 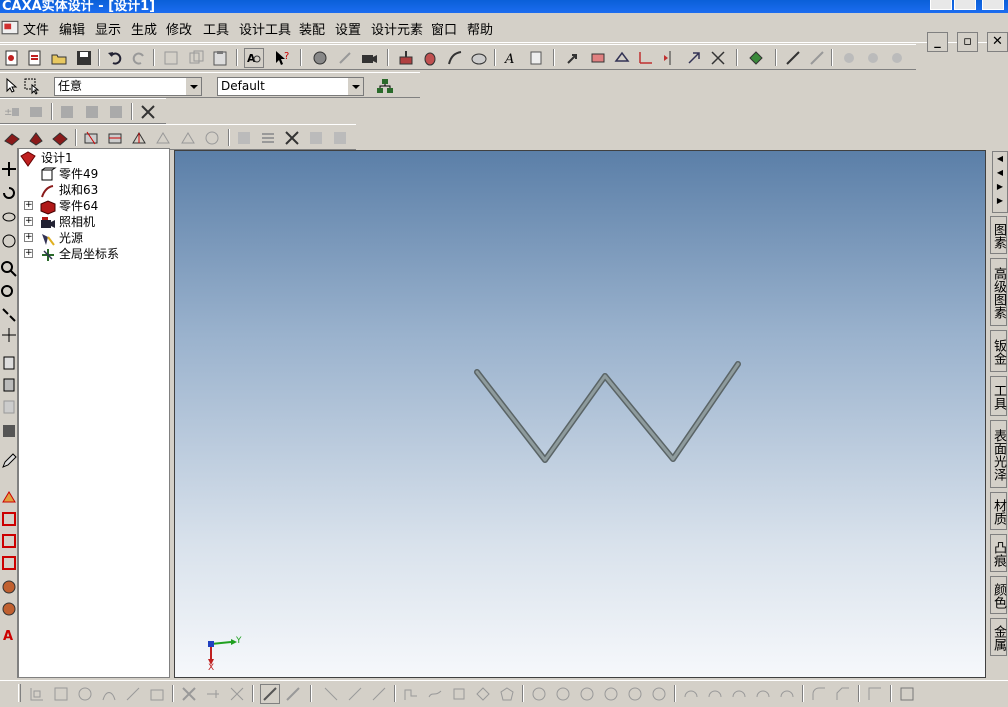 I want to click on maximize-button, so click(x=965, y=5).